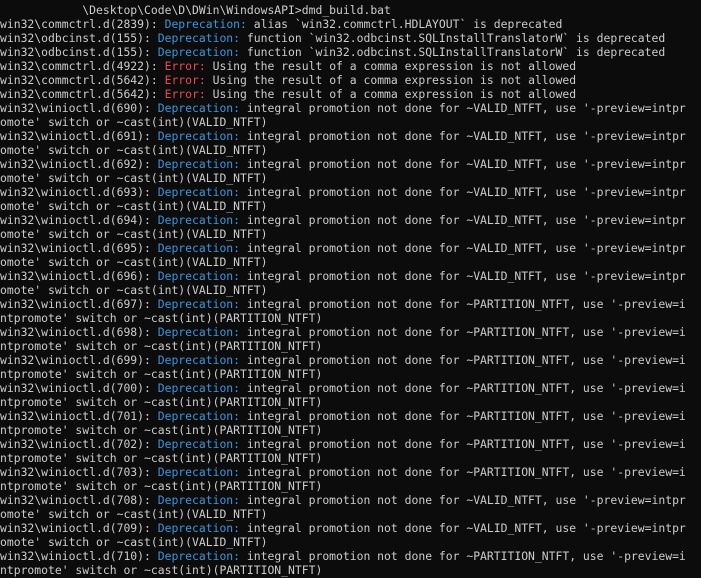  Describe the element at coordinates (79, 388) in the screenshot. I see `console-text: win32\winioctl.d(700):` at that location.